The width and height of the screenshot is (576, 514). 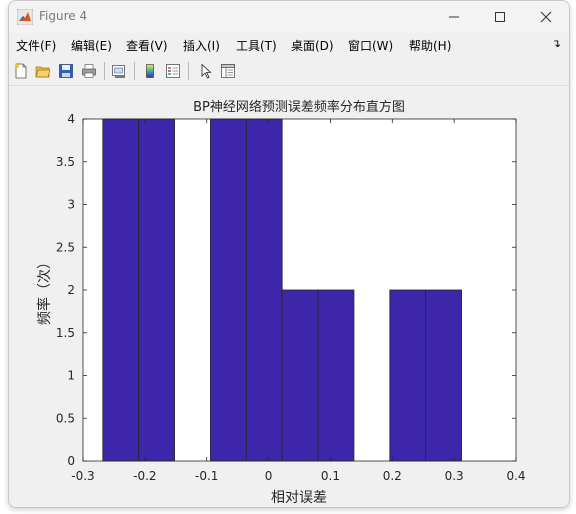 I want to click on new-figure-icon, so click(x=21, y=71).